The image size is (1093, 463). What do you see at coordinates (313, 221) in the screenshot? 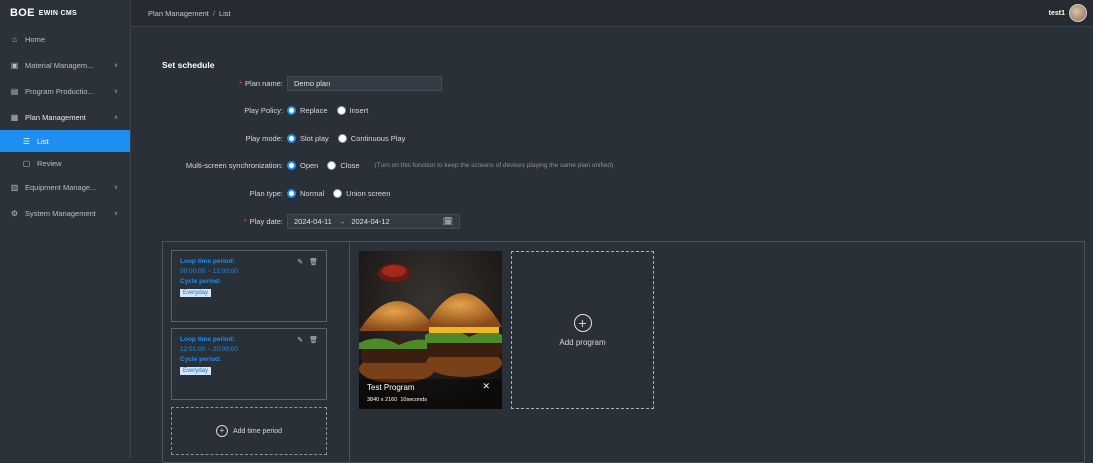
I see `play-date-start: 2024-04-11` at bounding box center [313, 221].